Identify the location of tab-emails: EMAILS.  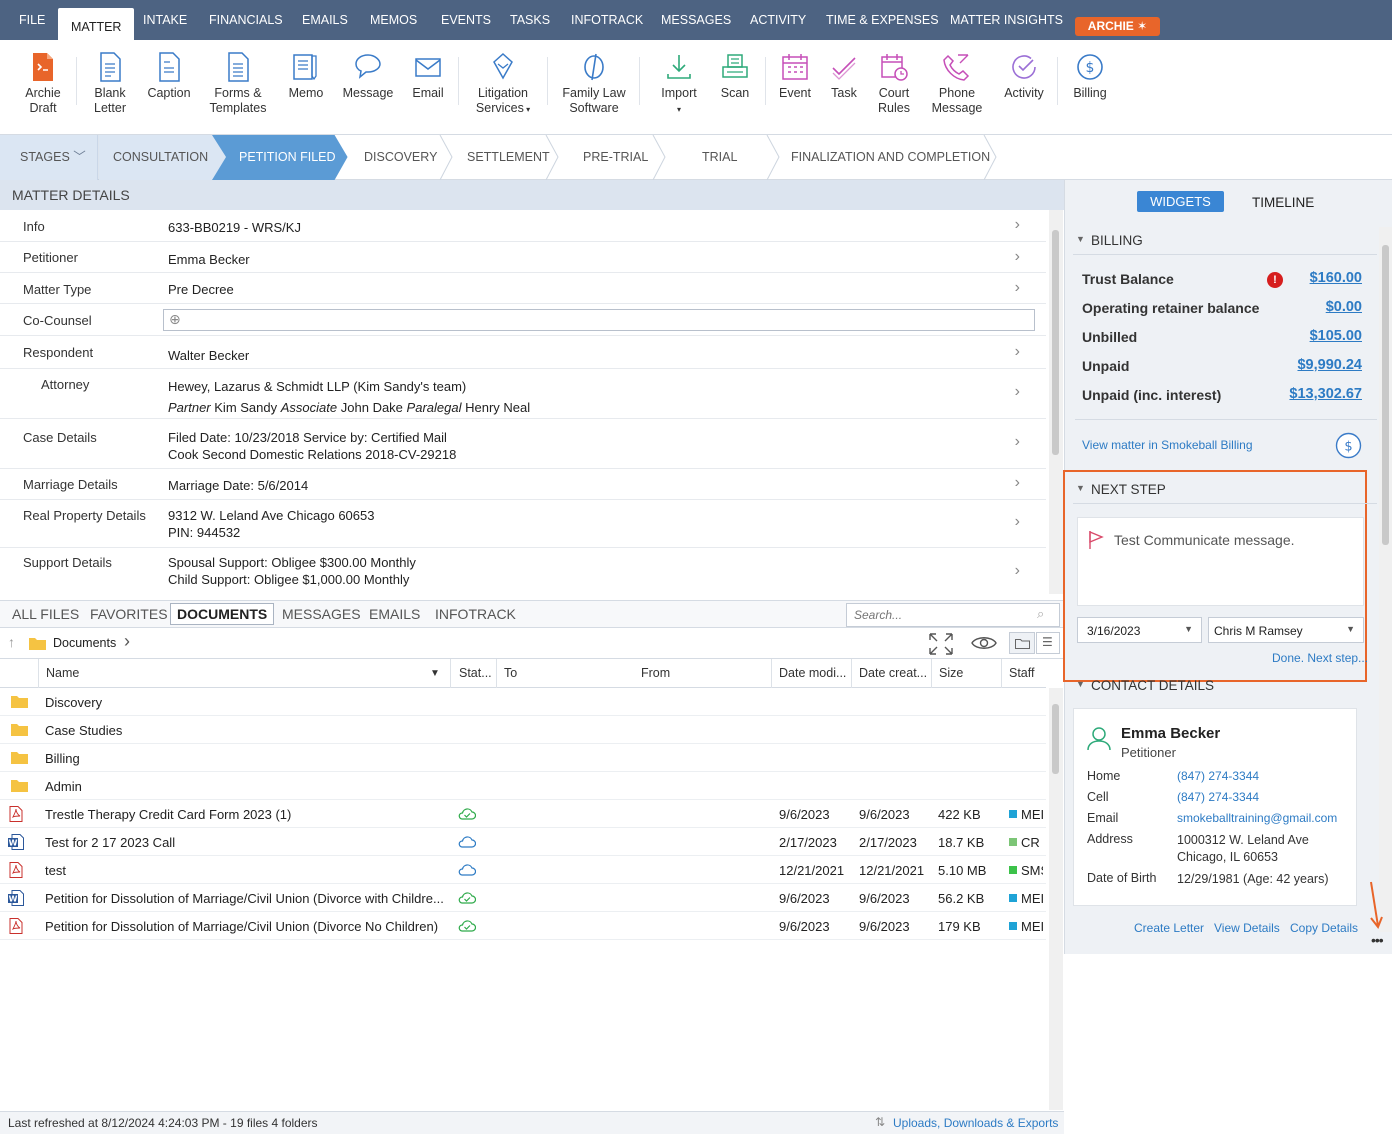
(325, 20).